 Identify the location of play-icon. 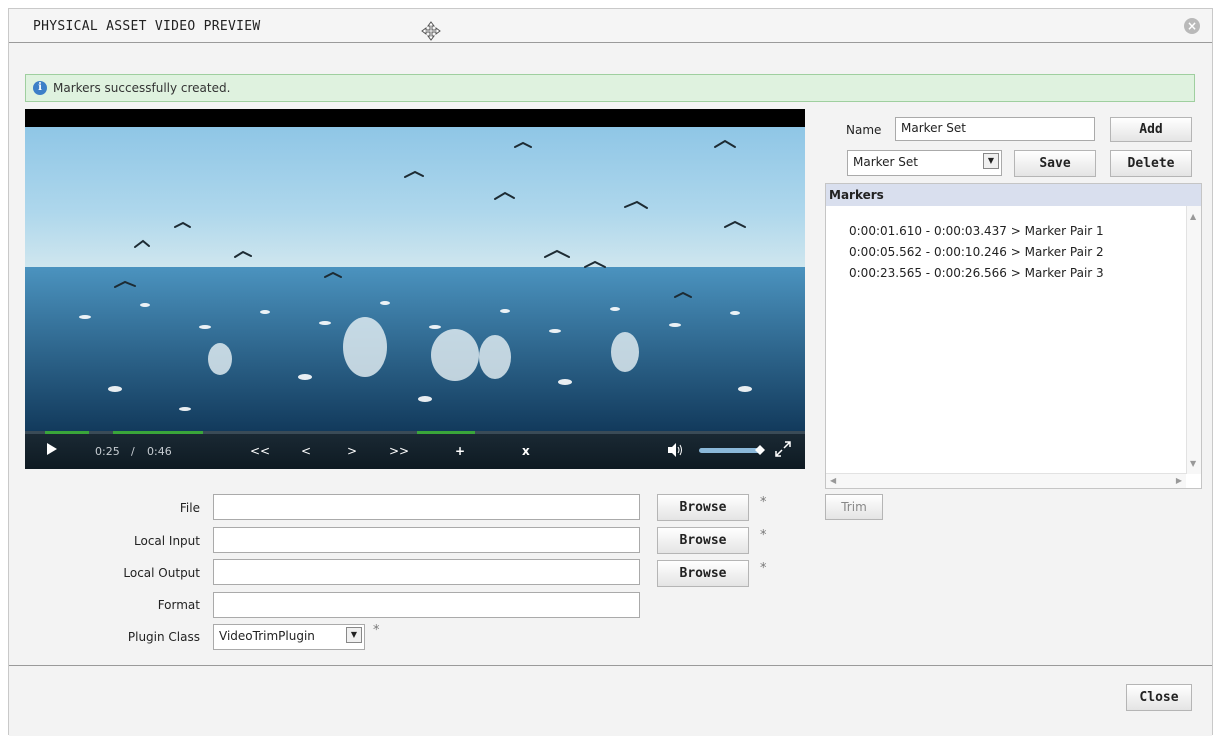
(52, 449).